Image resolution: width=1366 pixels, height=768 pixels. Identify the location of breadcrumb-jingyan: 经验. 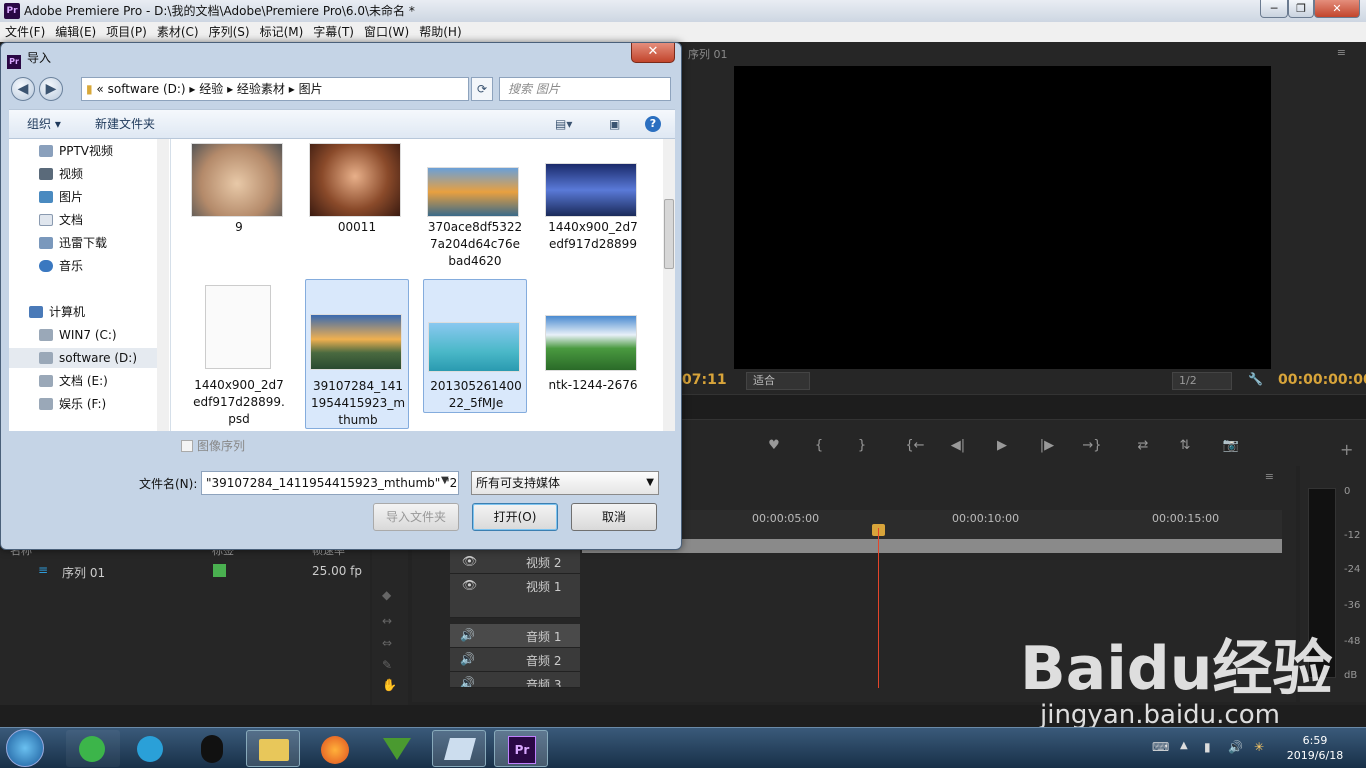
(211, 89).